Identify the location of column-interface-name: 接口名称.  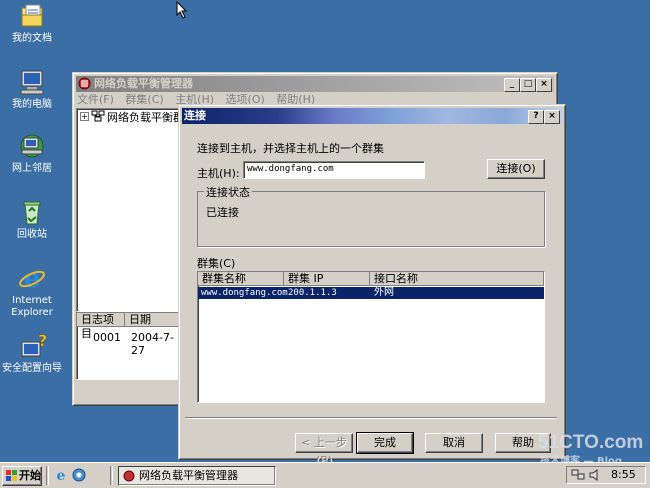
(457, 279).